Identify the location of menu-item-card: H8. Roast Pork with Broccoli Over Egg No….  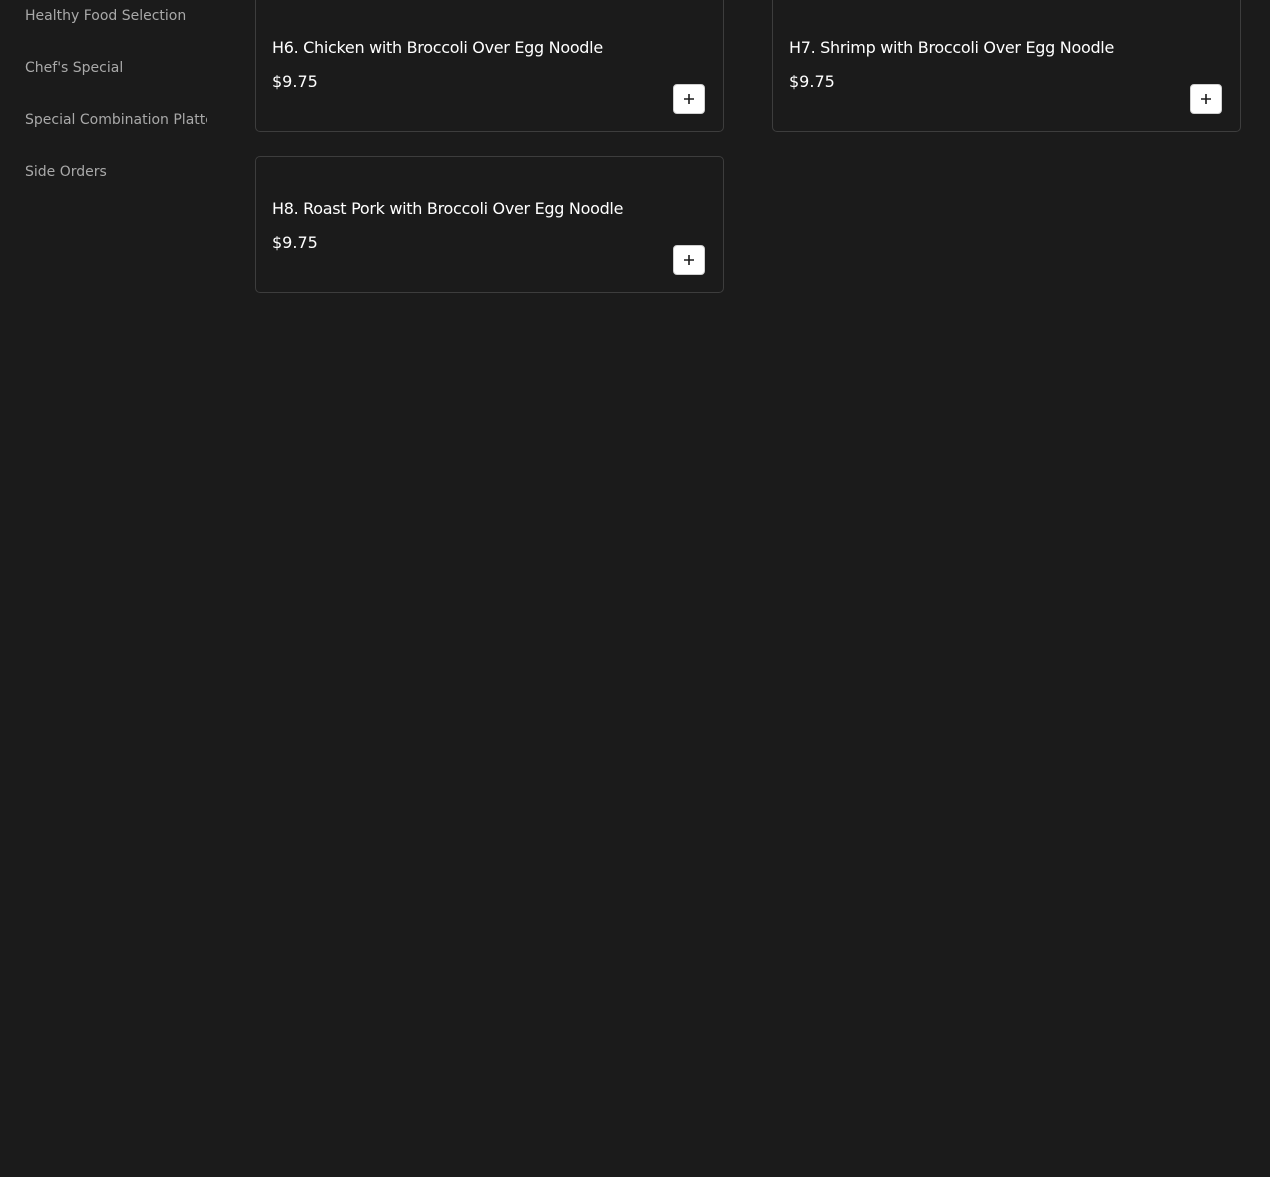
(489, 224).